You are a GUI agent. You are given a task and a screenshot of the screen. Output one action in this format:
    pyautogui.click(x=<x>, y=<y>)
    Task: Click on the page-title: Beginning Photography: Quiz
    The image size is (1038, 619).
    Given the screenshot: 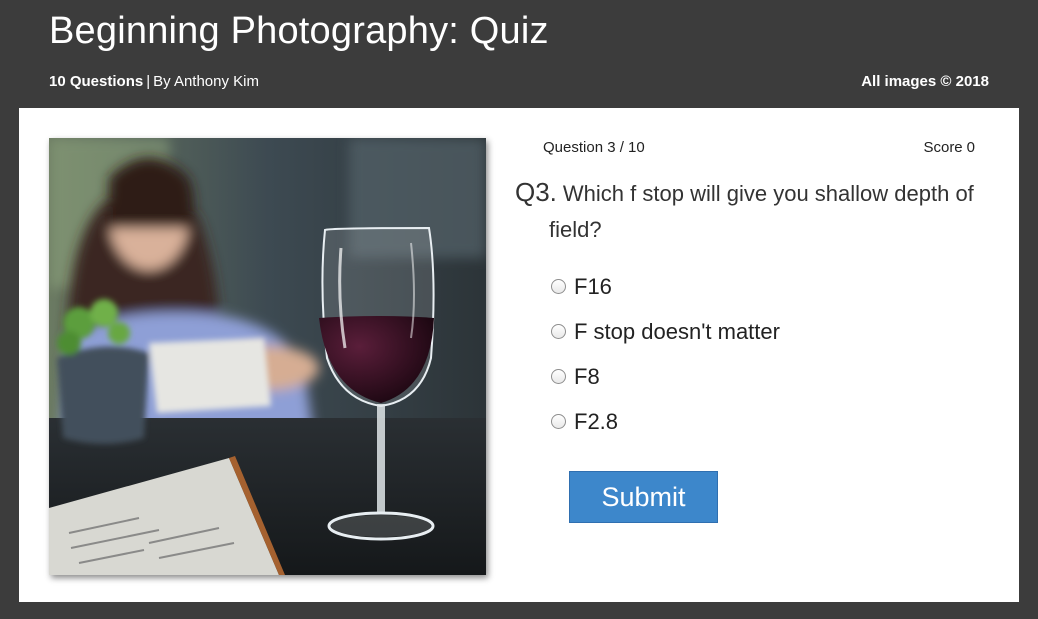 What is the action you would take?
    pyautogui.click(x=299, y=31)
    